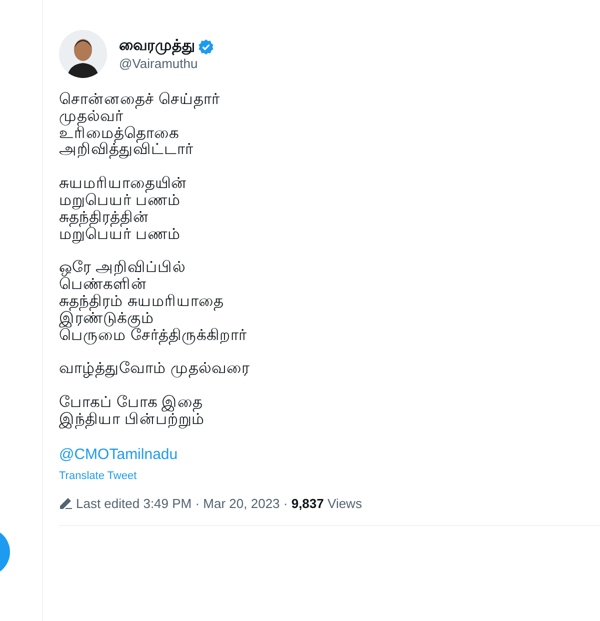 The image size is (600, 621). Describe the element at coordinates (157, 46) in the screenshot. I see `author-name: வைரமுத்து` at that location.